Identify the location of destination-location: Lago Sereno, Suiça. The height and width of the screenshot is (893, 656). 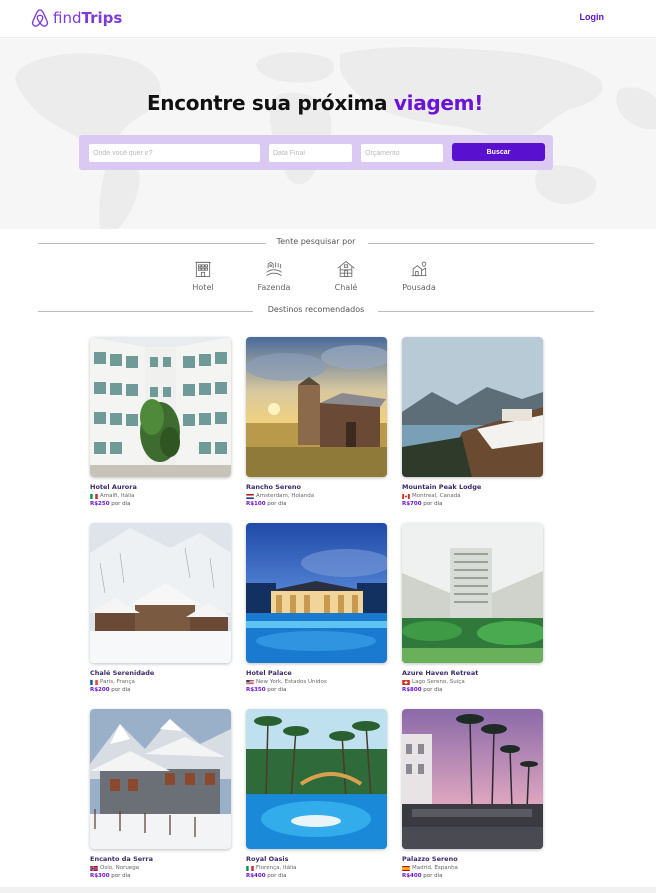
(472, 682).